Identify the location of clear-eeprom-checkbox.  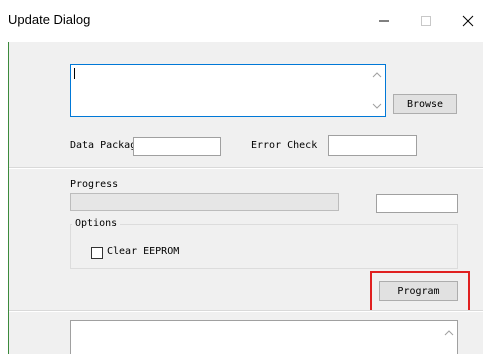
(97, 253).